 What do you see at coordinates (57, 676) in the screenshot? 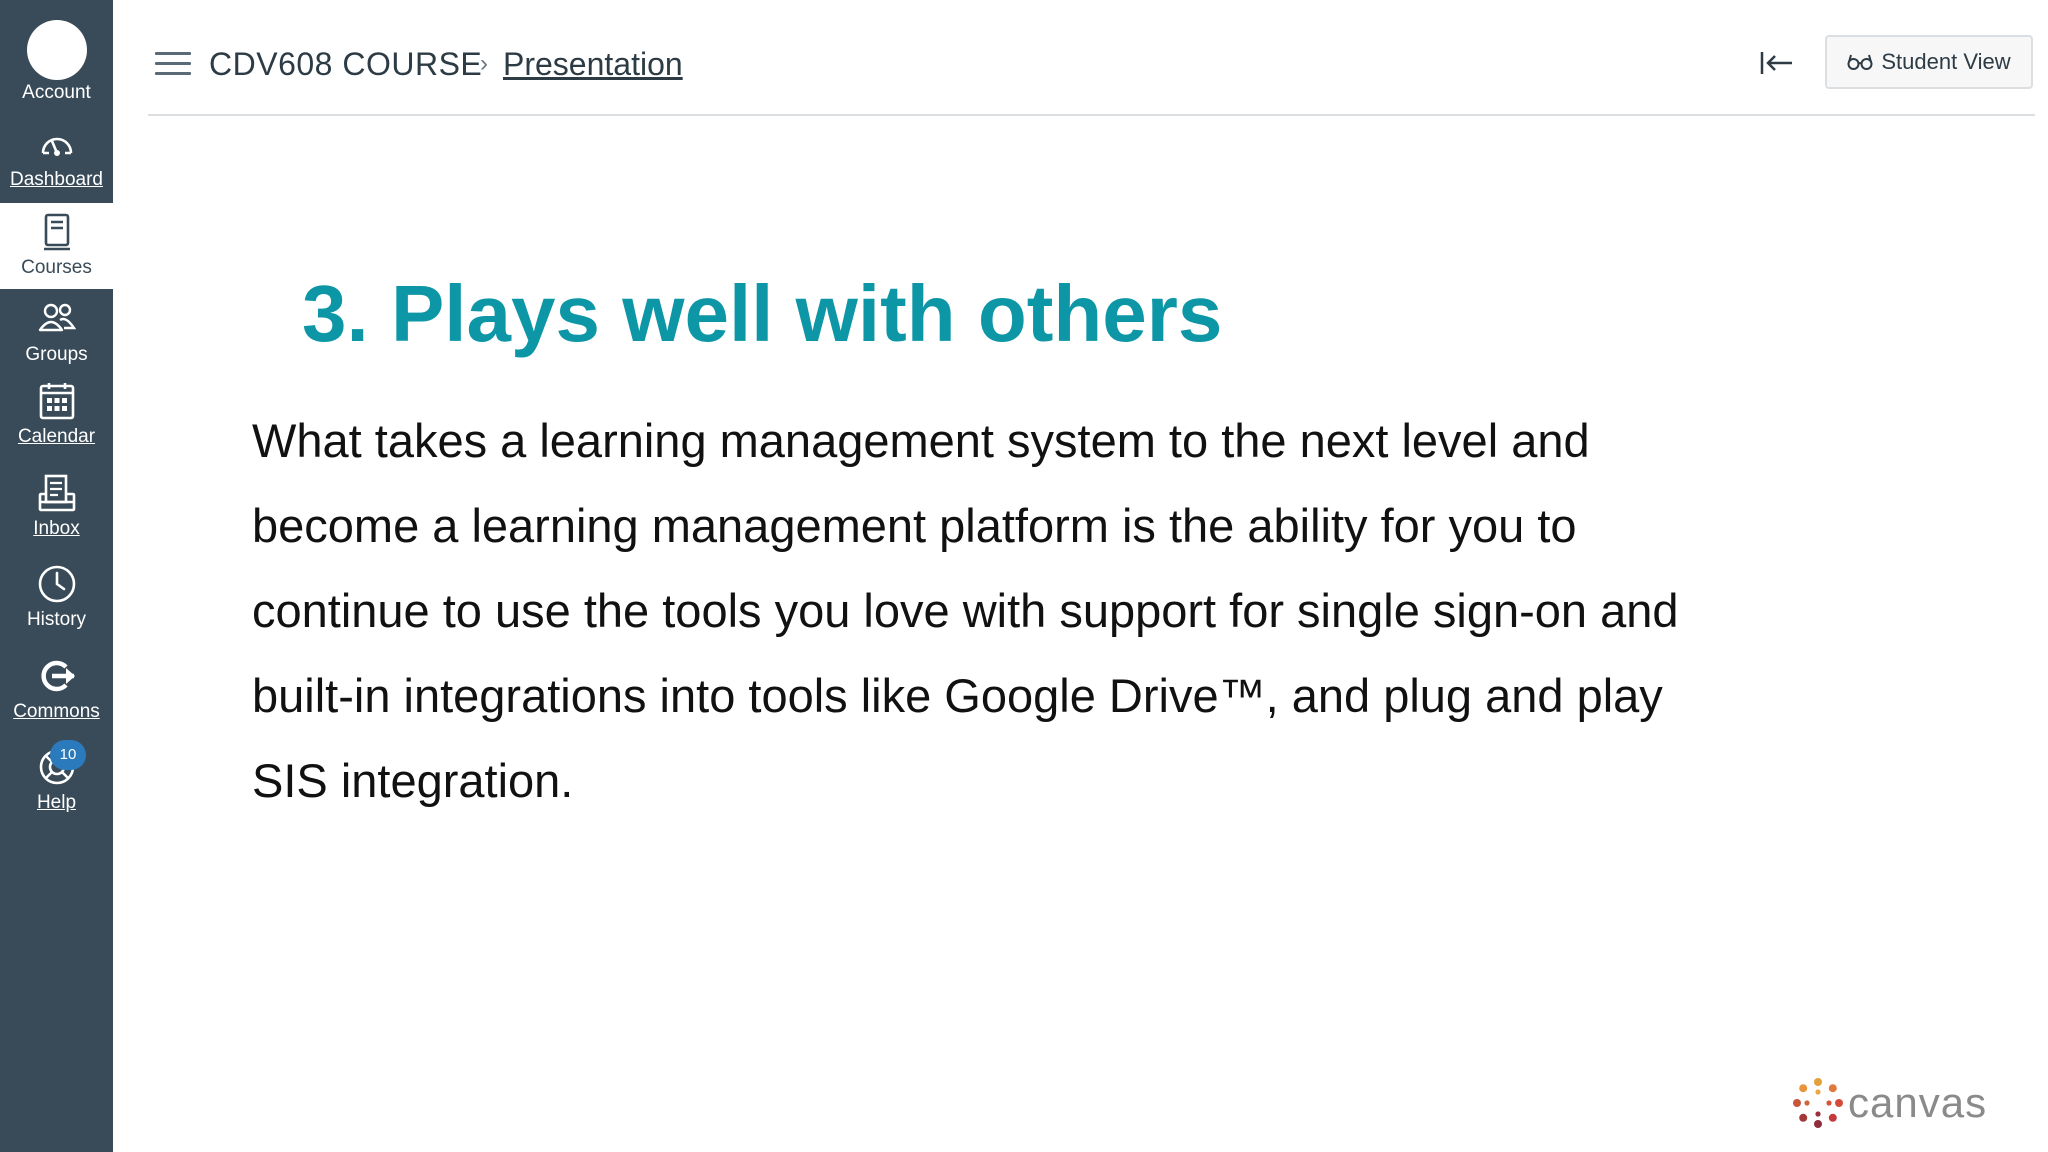
I see `commons-icon` at bounding box center [57, 676].